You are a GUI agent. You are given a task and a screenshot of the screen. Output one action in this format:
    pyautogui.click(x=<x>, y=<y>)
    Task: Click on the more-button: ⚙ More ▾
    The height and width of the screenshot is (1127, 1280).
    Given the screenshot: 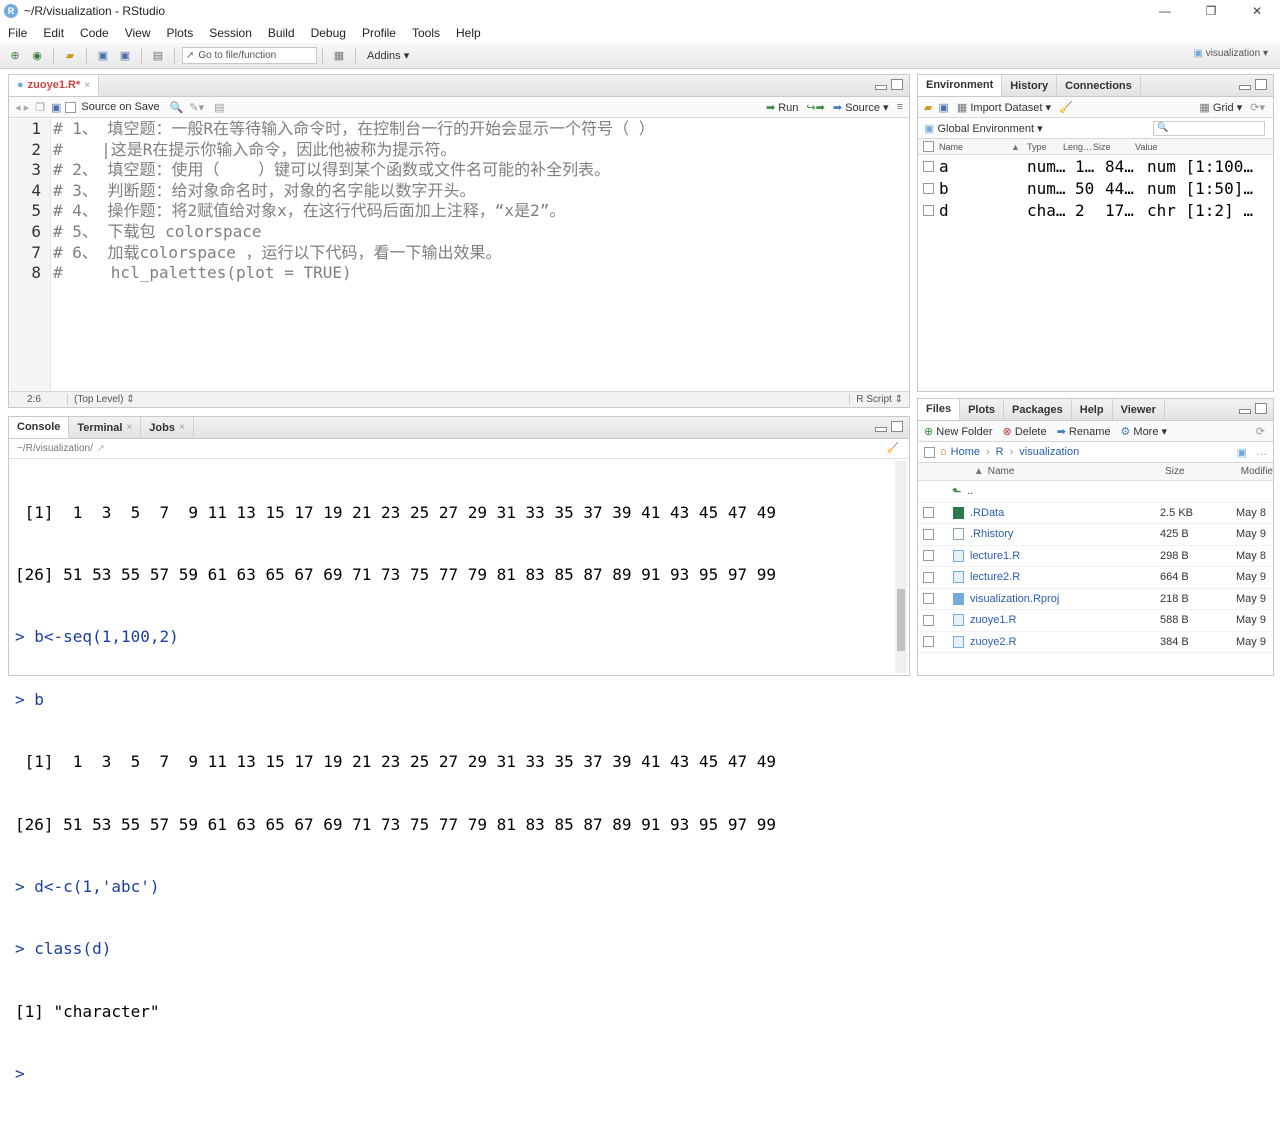 What is the action you would take?
    pyautogui.click(x=1143, y=431)
    